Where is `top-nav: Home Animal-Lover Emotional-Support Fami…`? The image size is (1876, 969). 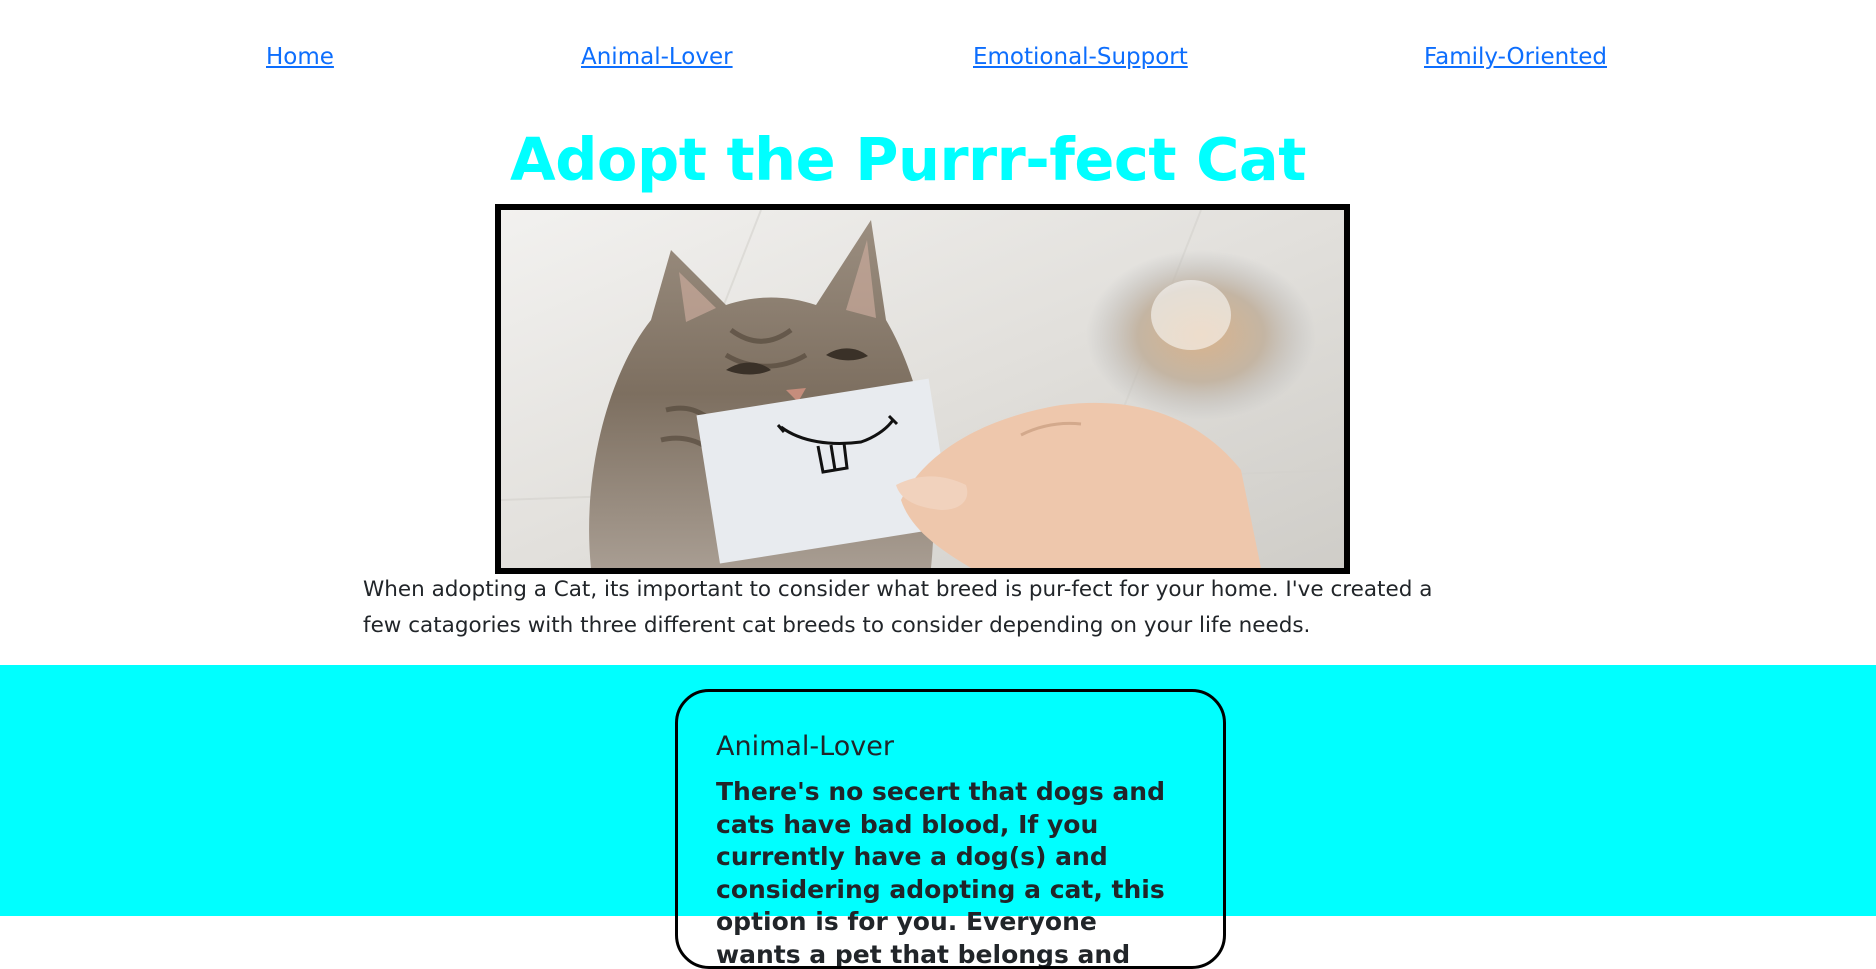 top-nav: Home Animal-Lover Emotional-Support Fami… is located at coordinates (938, 60).